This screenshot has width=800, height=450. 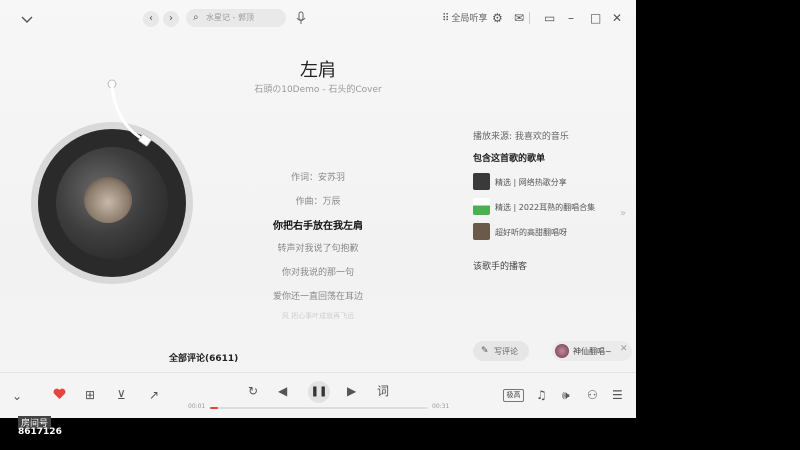 I want to click on artist-podcast-link: 该歌手的播客, so click(x=500, y=265).